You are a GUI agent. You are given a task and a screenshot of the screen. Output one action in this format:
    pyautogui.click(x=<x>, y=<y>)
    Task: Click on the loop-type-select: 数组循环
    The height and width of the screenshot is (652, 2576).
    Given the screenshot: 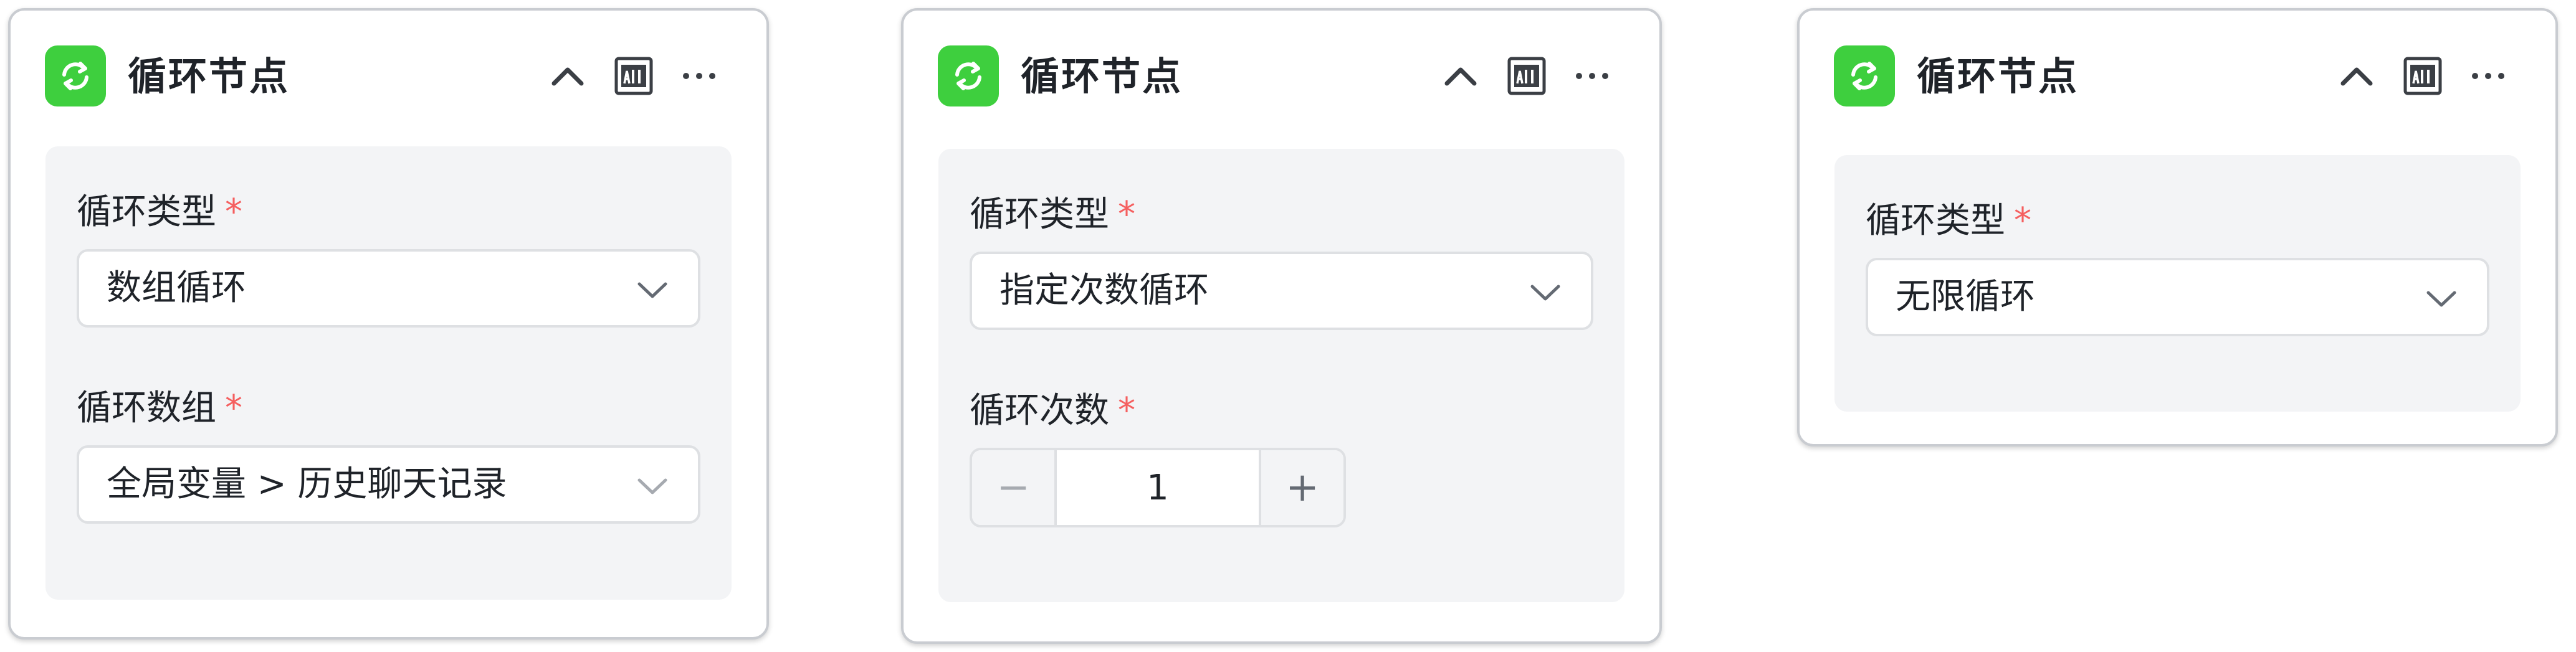 What is the action you would take?
    pyautogui.click(x=389, y=288)
    